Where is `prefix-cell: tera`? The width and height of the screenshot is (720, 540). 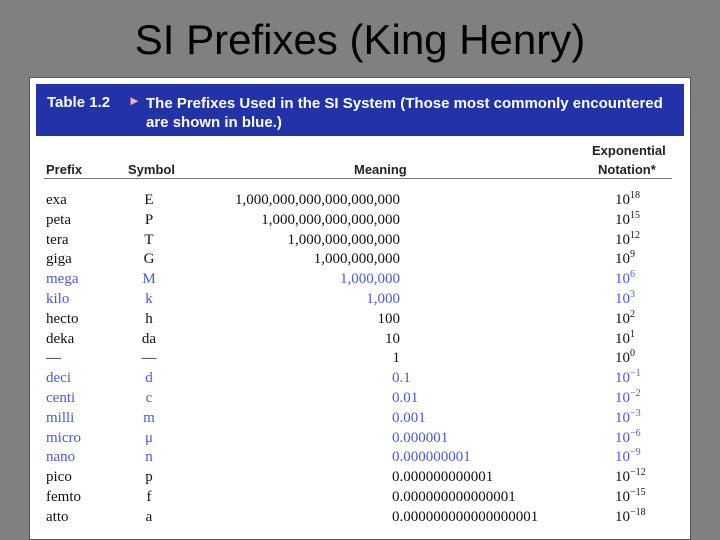 prefix-cell: tera is located at coordinates (57, 239).